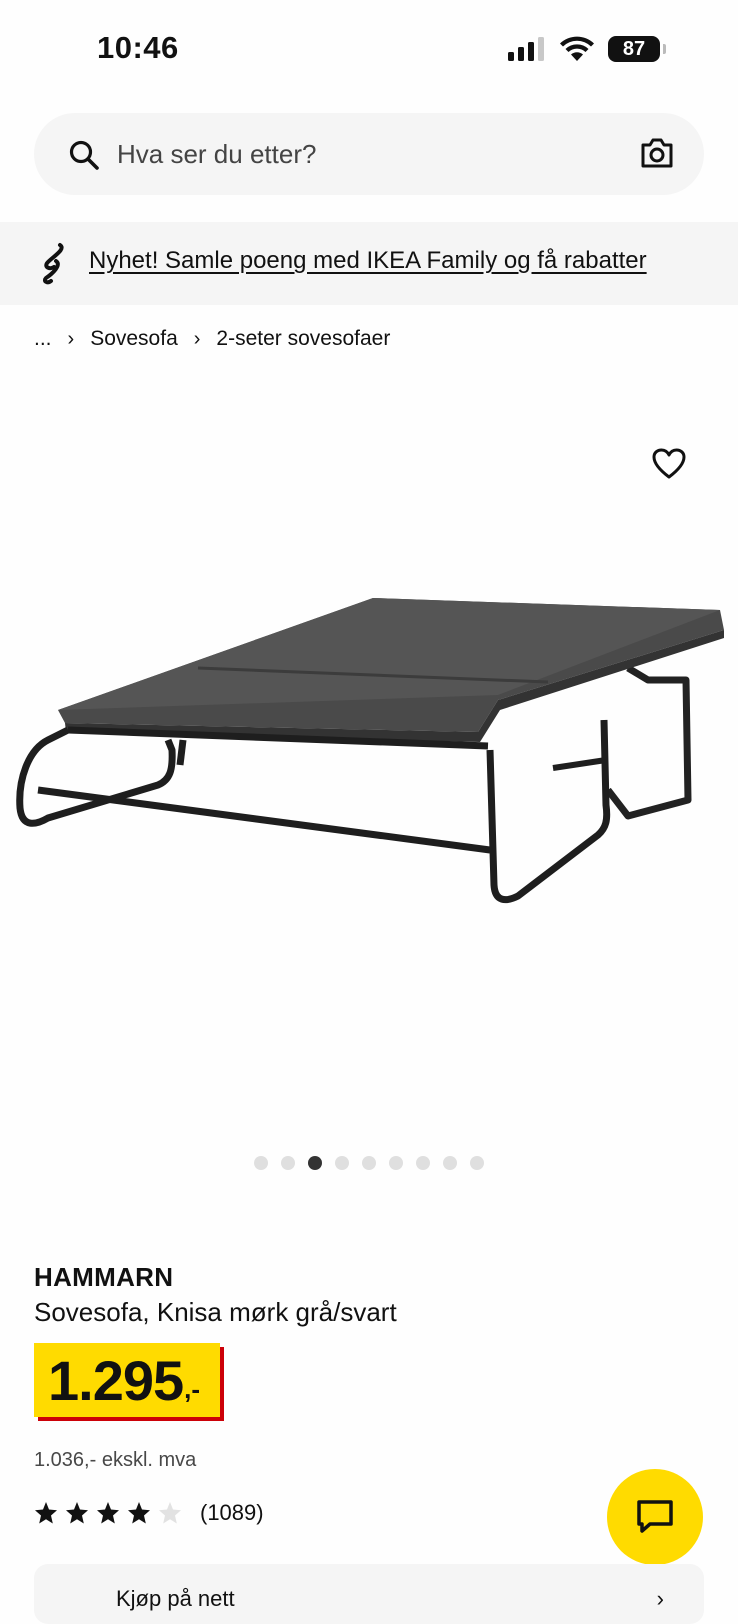 The height and width of the screenshot is (1624, 738). Describe the element at coordinates (216, 154) in the screenshot. I see `search-input: Hva ser du etter?` at that location.